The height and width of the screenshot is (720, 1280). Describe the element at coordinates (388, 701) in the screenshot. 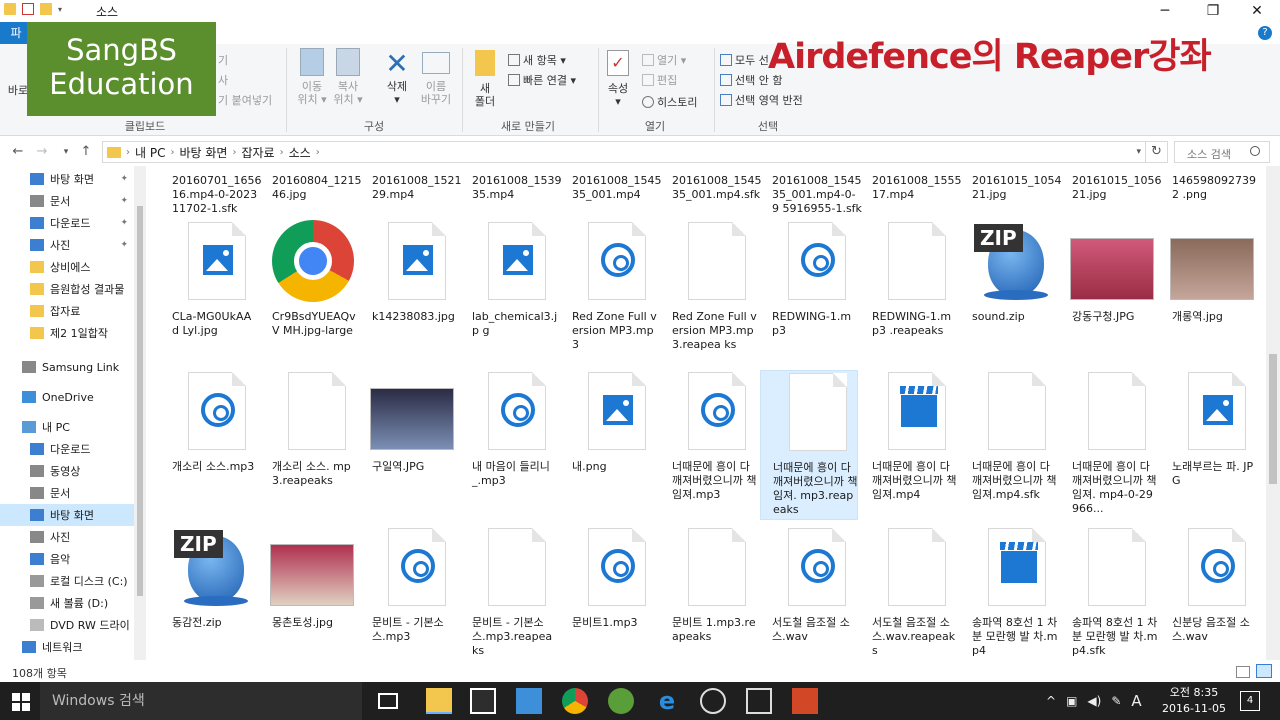

I see `task-view-icon` at that location.